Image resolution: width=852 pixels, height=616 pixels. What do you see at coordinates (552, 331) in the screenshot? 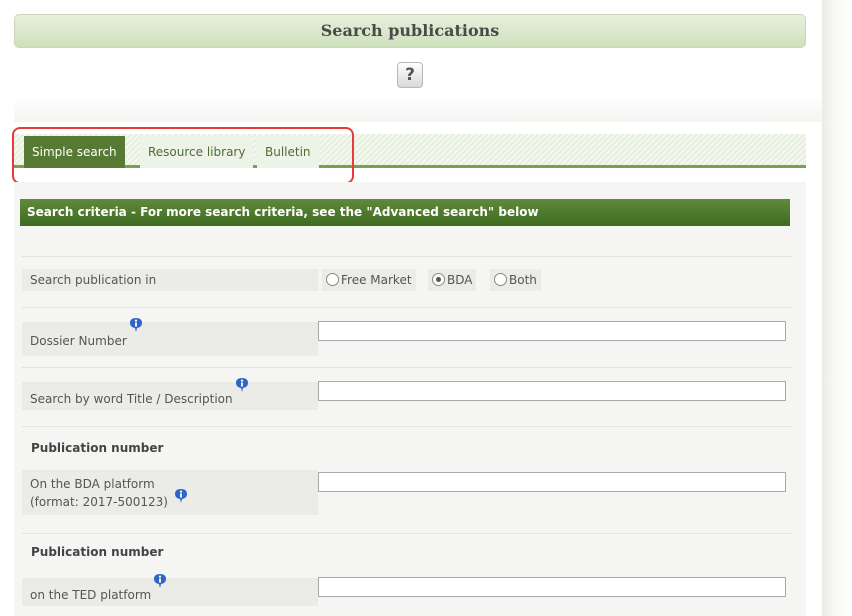
I see `dossier-number-input` at bounding box center [552, 331].